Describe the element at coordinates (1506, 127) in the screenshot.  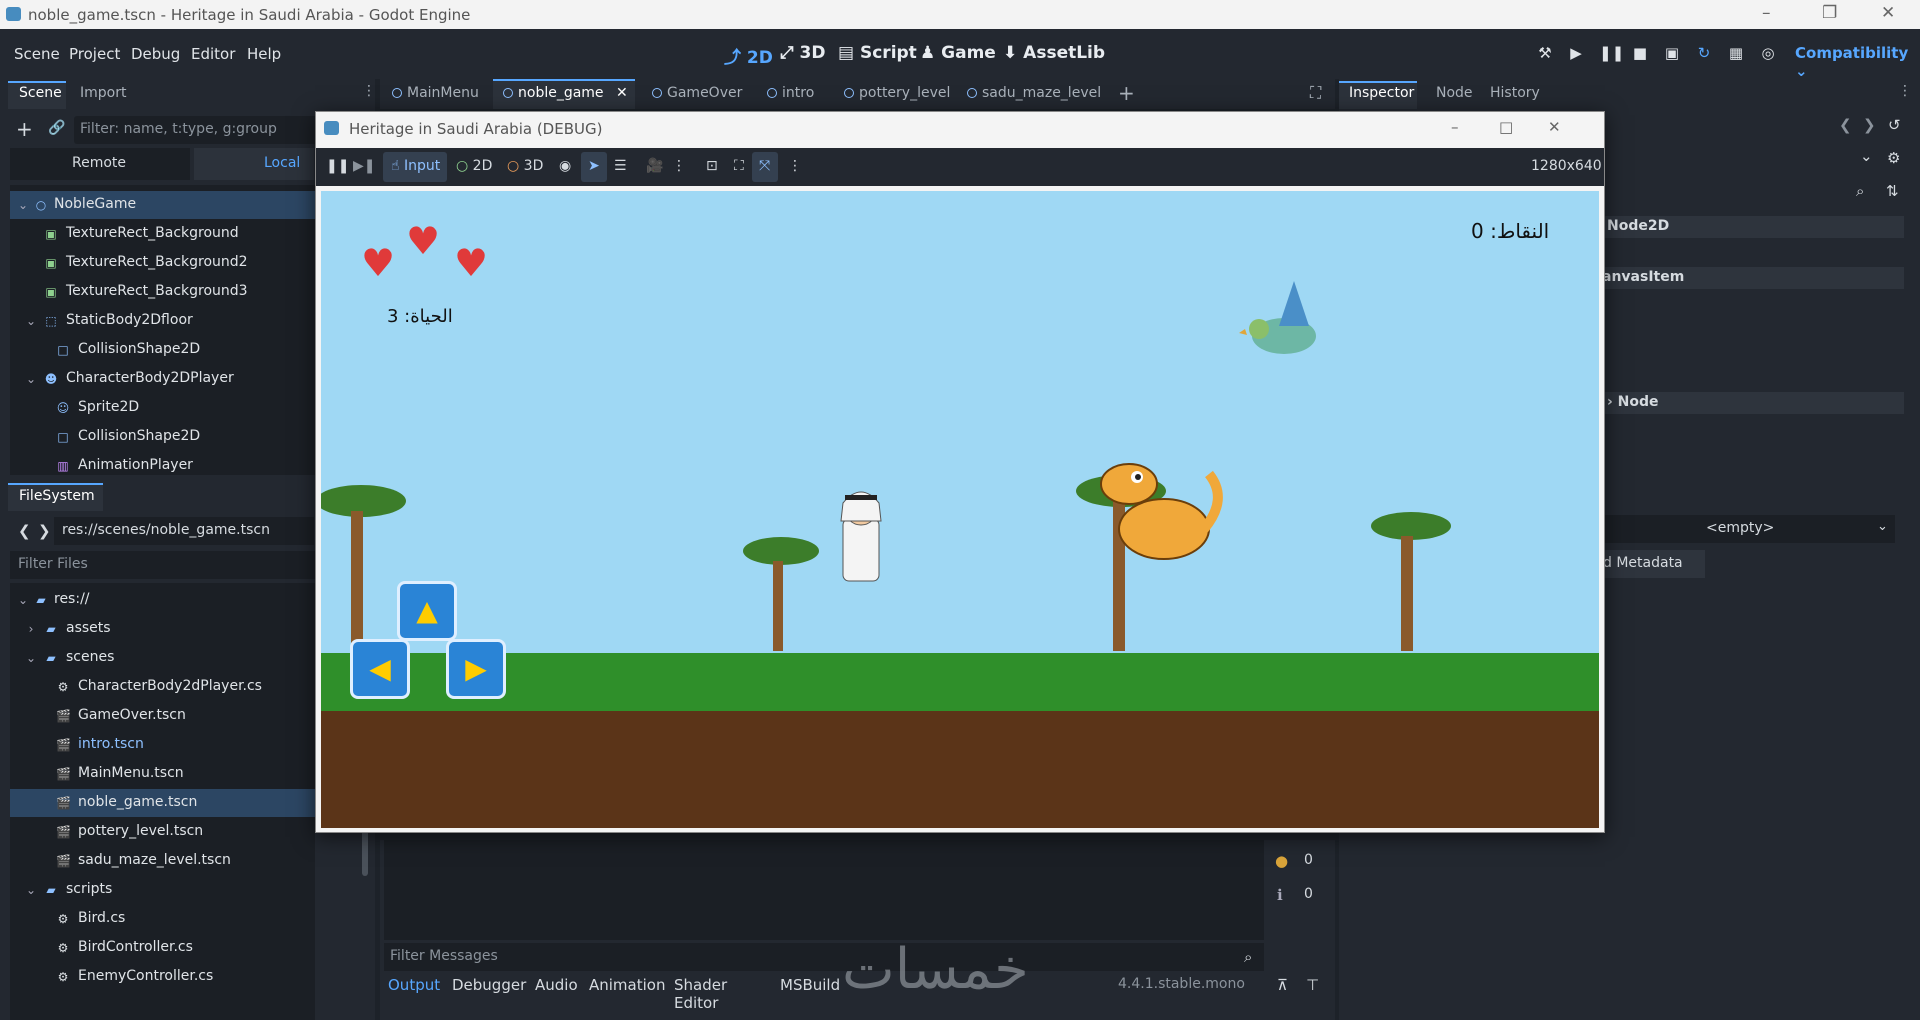
I see `game-maximize-icon: □` at that location.